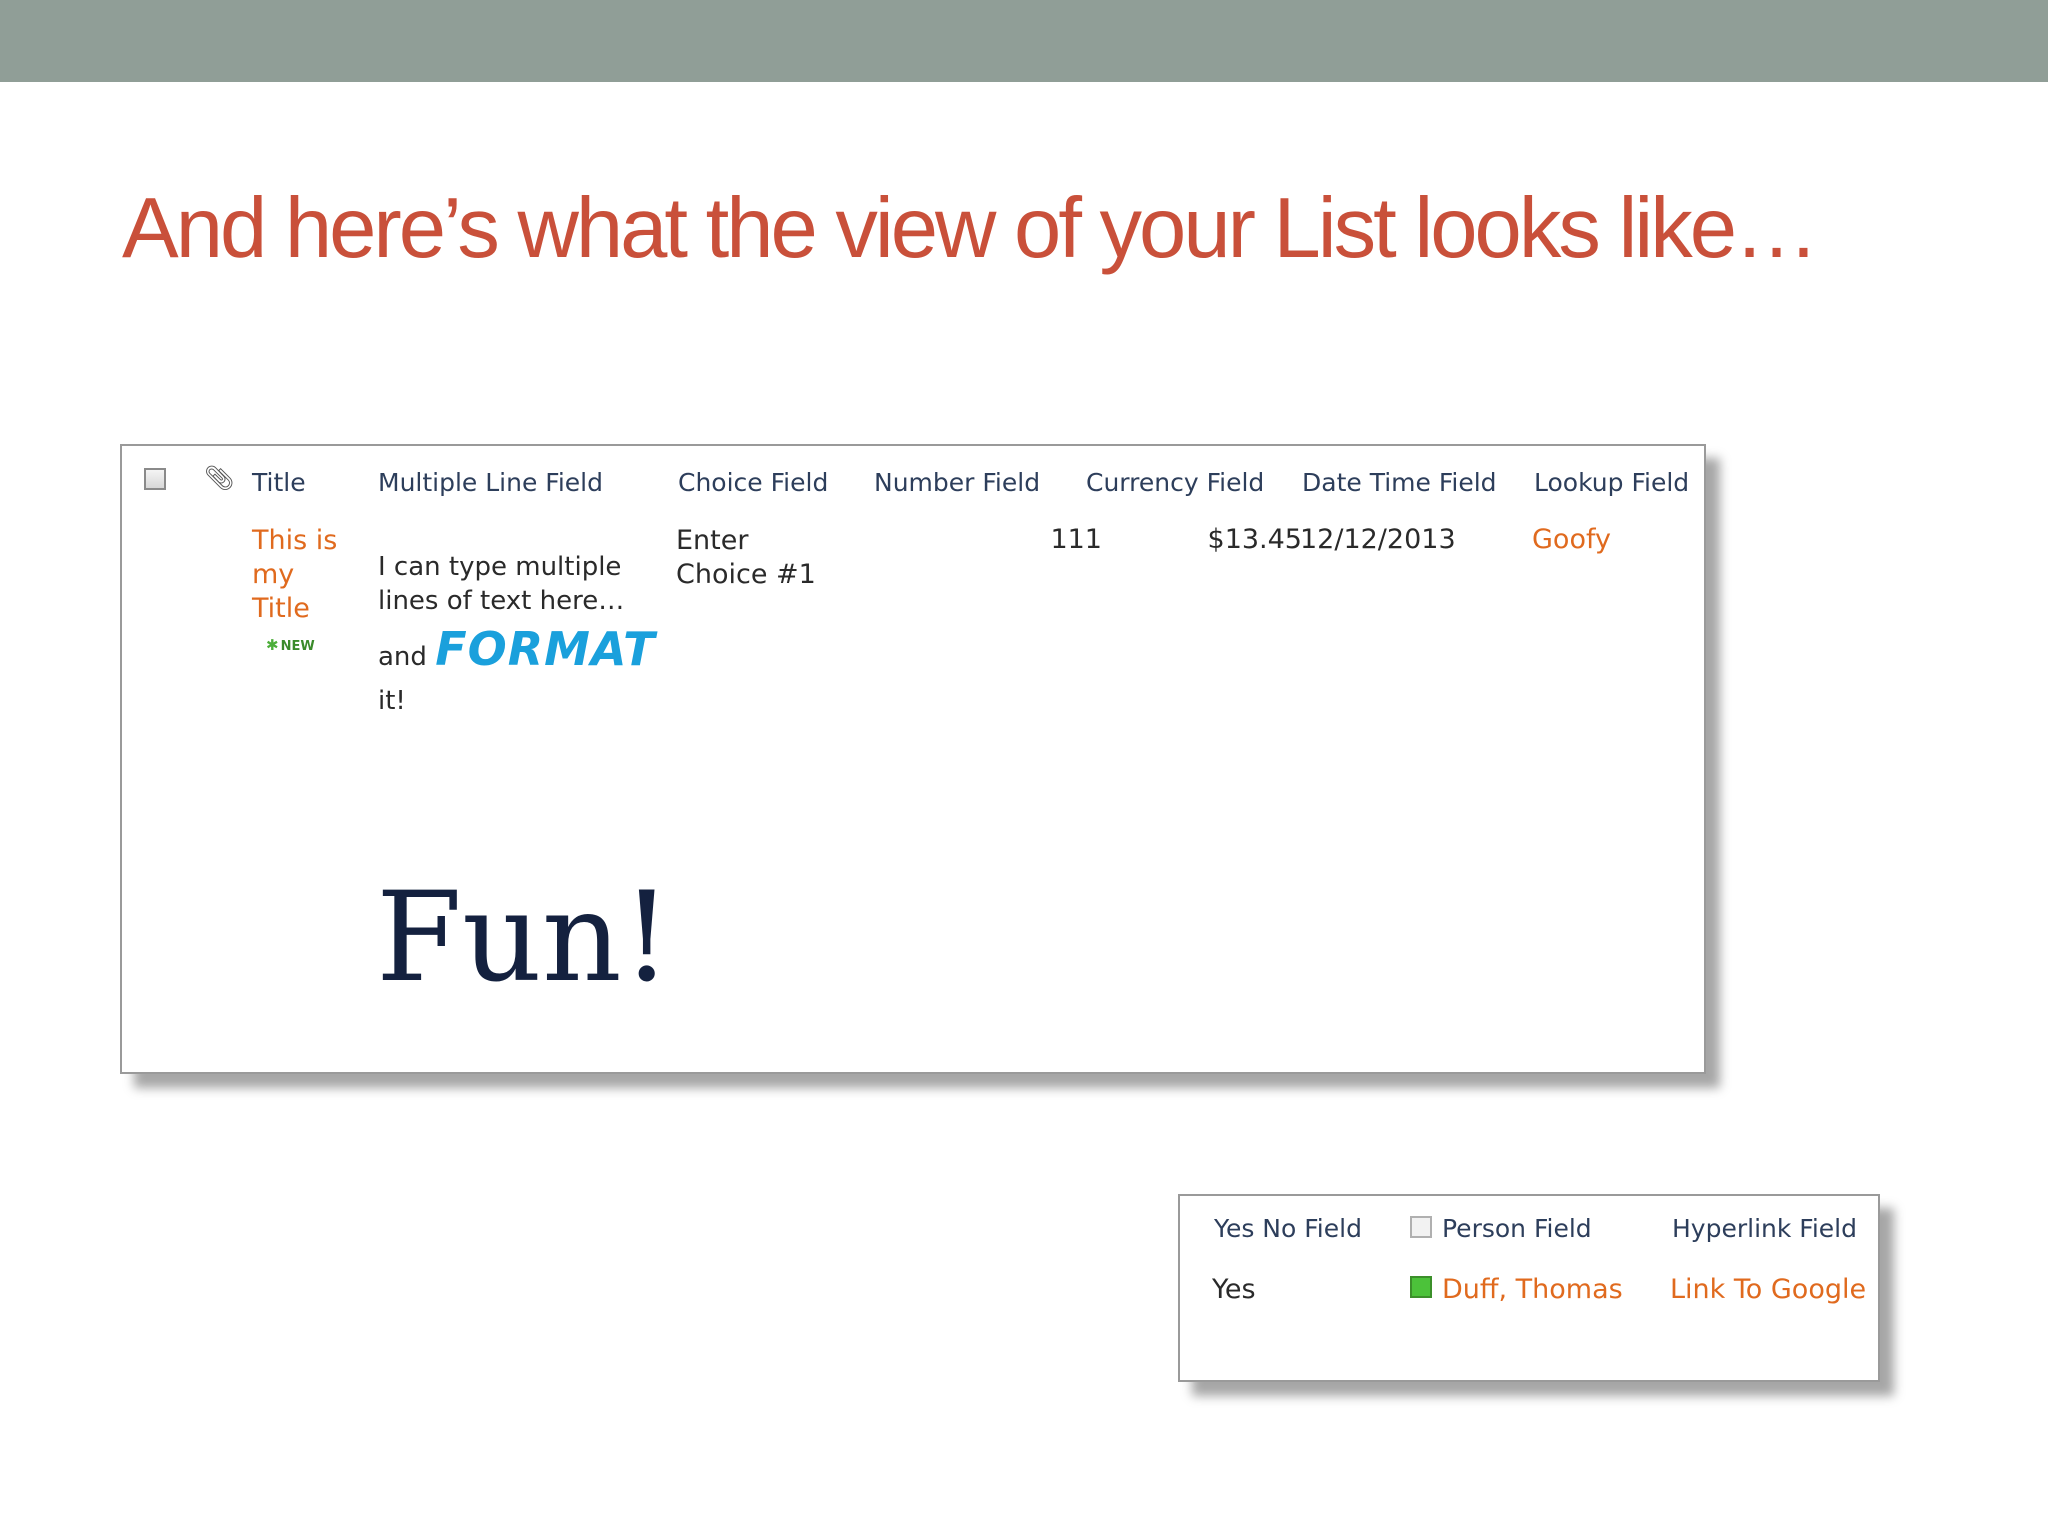 The width and height of the screenshot is (2048, 1536). Describe the element at coordinates (279, 482) in the screenshot. I see `column-header-title: Title` at that location.